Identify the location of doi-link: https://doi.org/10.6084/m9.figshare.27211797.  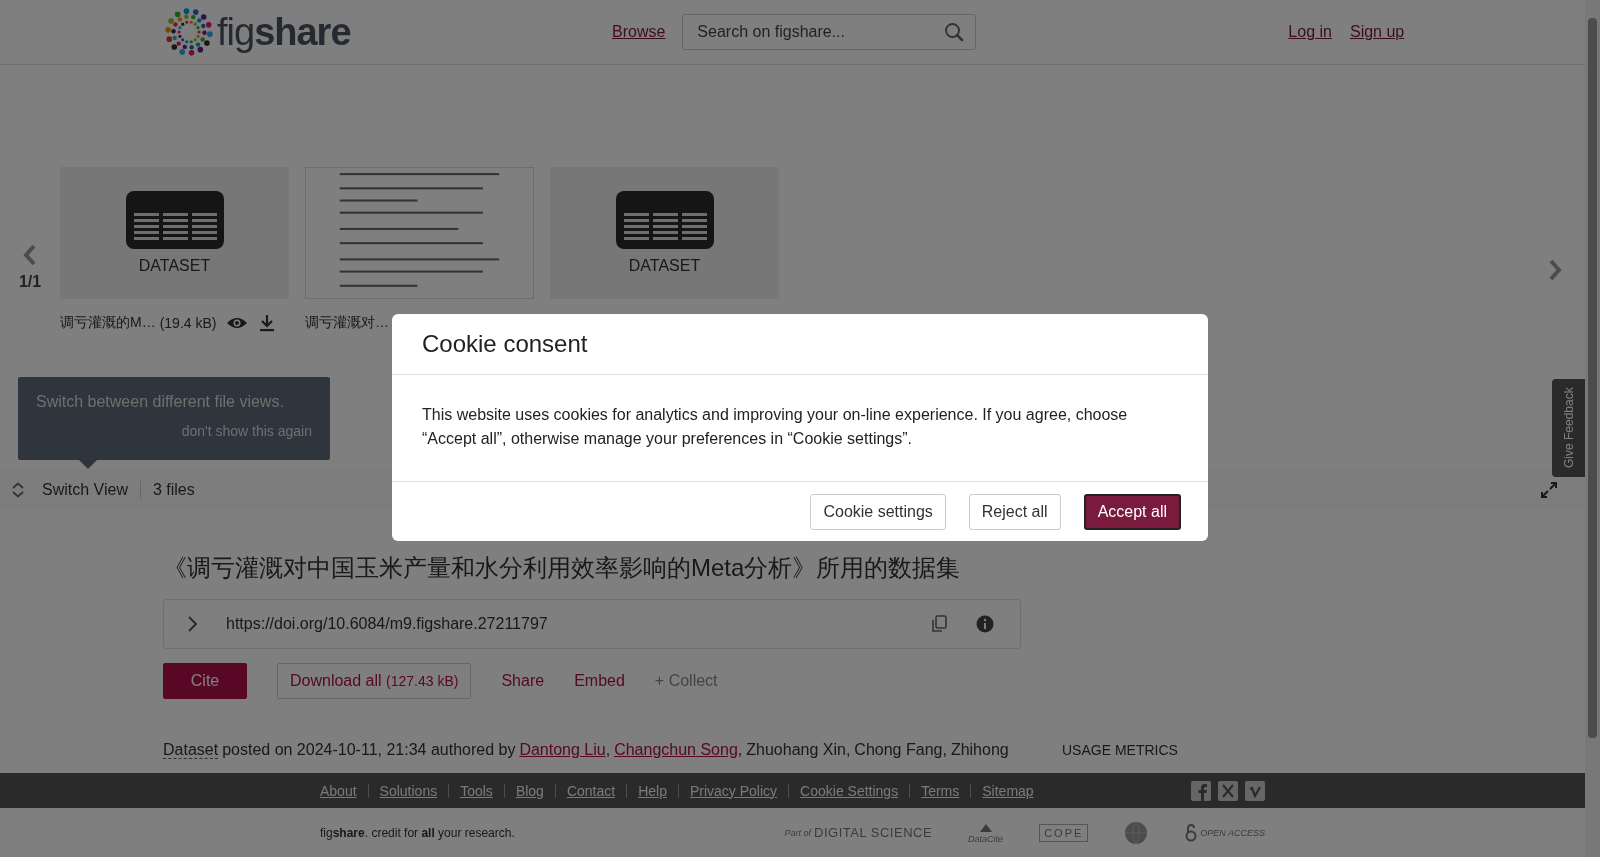
(564, 624).